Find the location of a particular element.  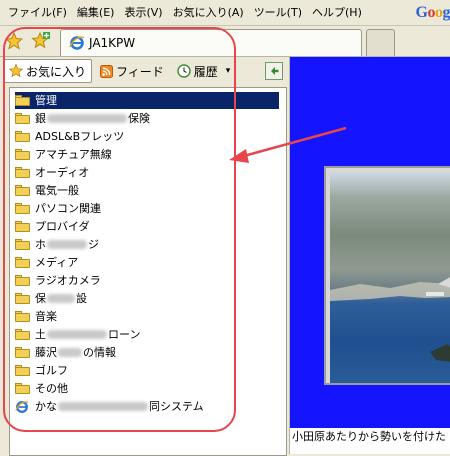

history-icon is located at coordinates (184, 71).